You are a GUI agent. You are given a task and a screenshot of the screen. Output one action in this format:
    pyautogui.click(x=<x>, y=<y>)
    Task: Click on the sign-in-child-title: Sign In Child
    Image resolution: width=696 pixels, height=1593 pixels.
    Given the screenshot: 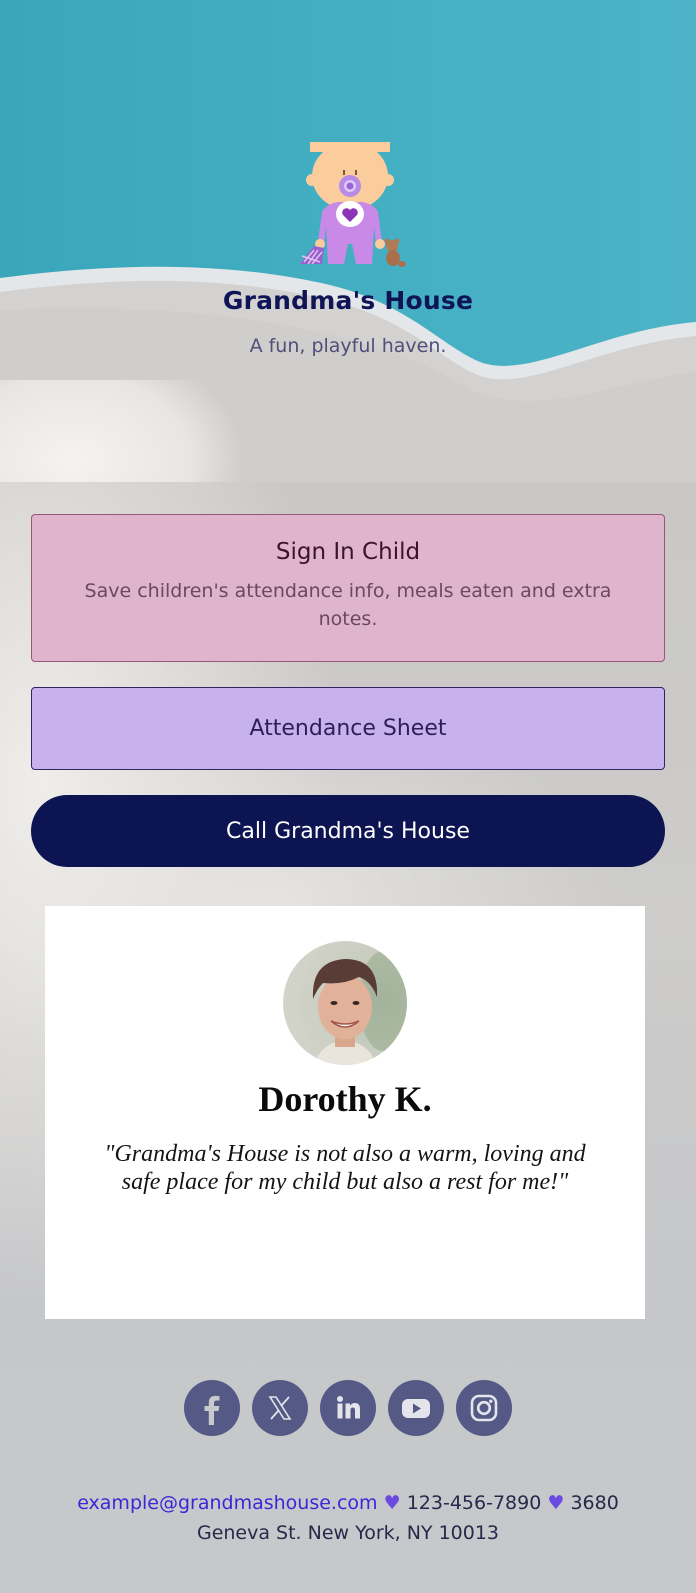 What is the action you would take?
    pyautogui.click(x=348, y=552)
    